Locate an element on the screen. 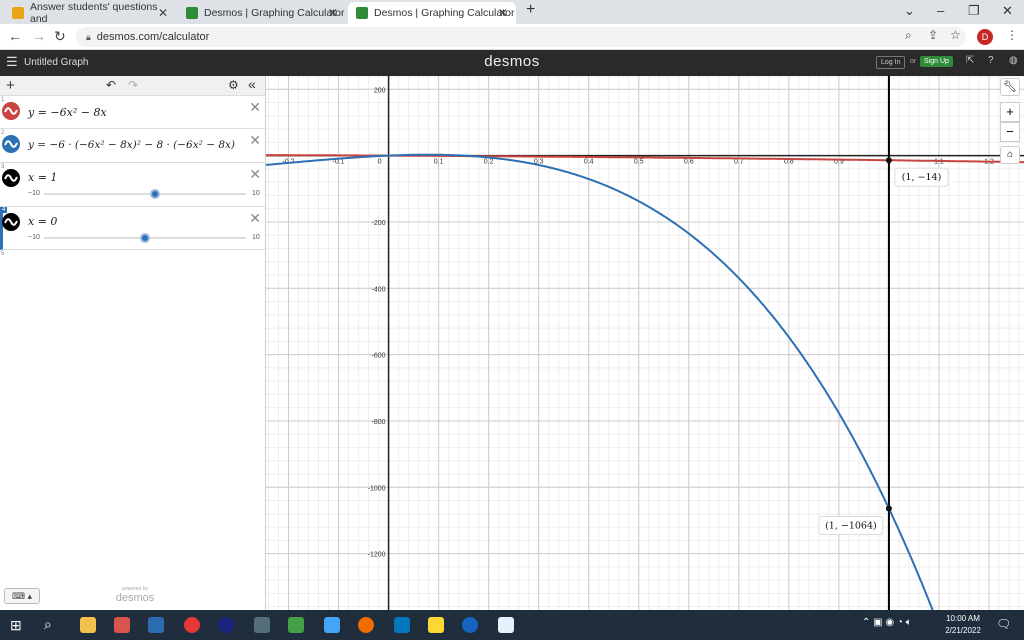 Image resolution: width=1024 pixels, height=640 pixels. file-explorer-icon is located at coordinates (88, 625).